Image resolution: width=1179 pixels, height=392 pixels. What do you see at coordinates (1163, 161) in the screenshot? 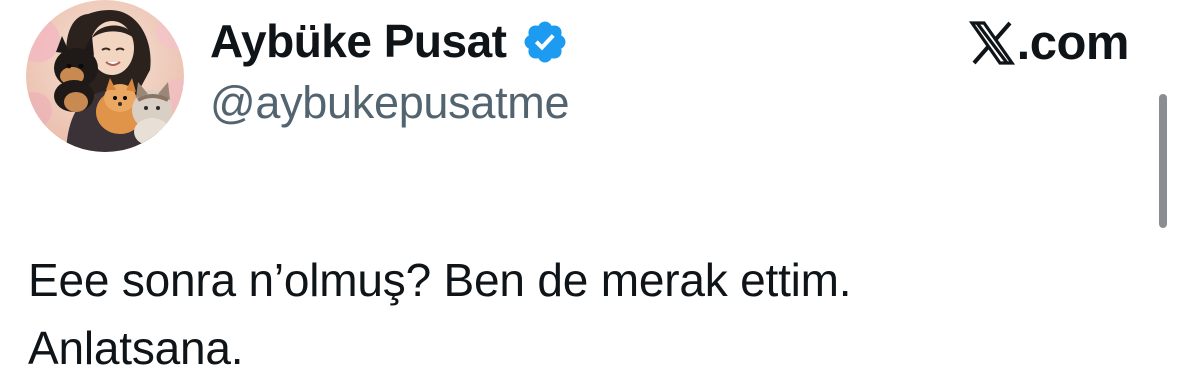
I see `scrollbar-thumb` at bounding box center [1163, 161].